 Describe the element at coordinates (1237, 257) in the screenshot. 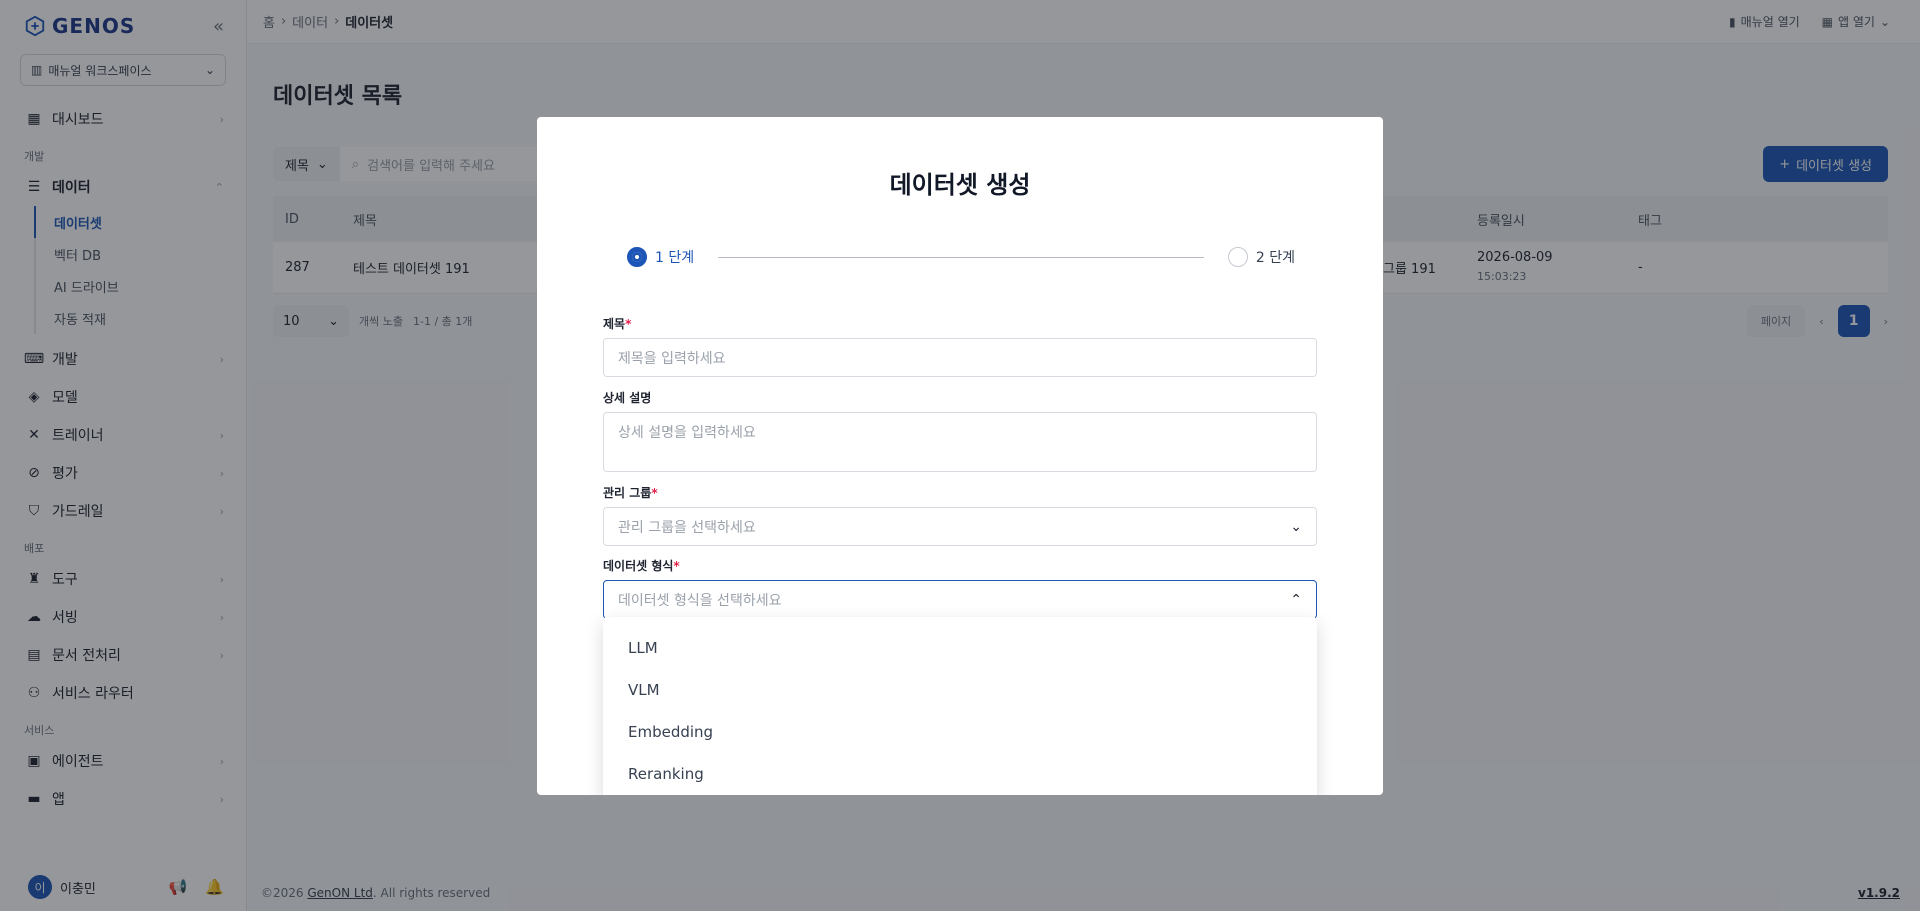

I see `radio-empty-icon` at that location.